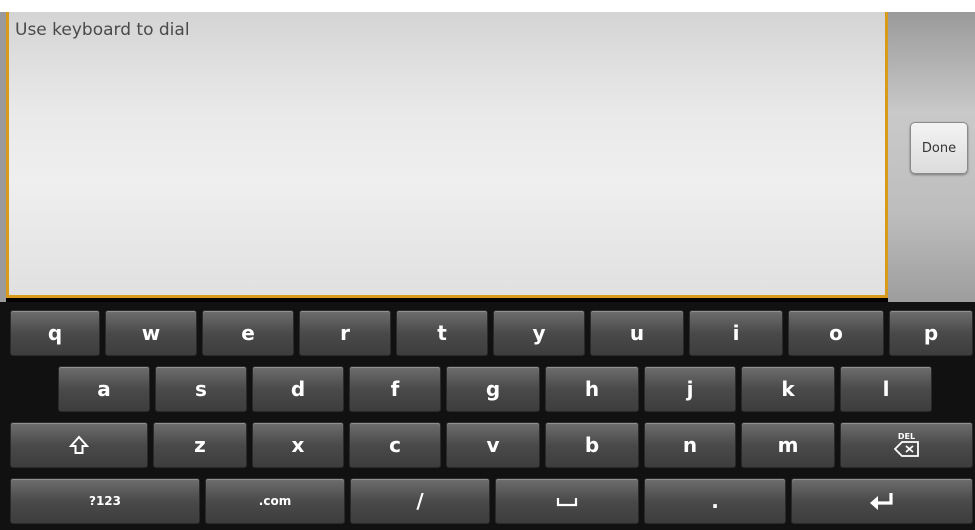  What do you see at coordinates (906, 436) in the screenshot?
I see `delete-label: DEL` at bounding box center [906, 436].